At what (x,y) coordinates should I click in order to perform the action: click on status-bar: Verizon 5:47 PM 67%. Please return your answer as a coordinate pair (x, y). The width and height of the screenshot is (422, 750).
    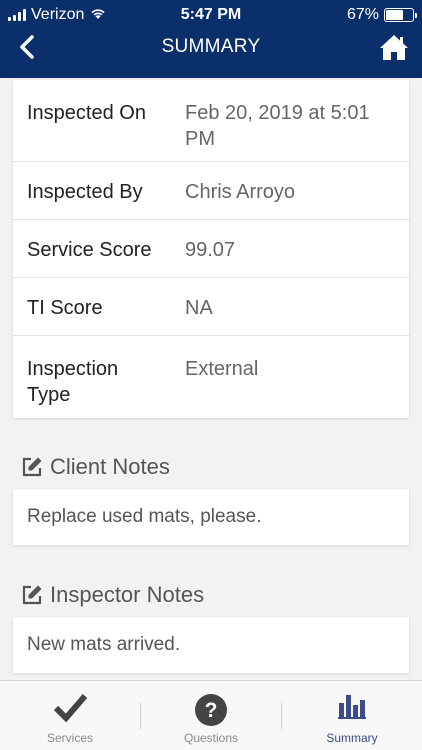
    Looking at the image, I should click on (211, 15).